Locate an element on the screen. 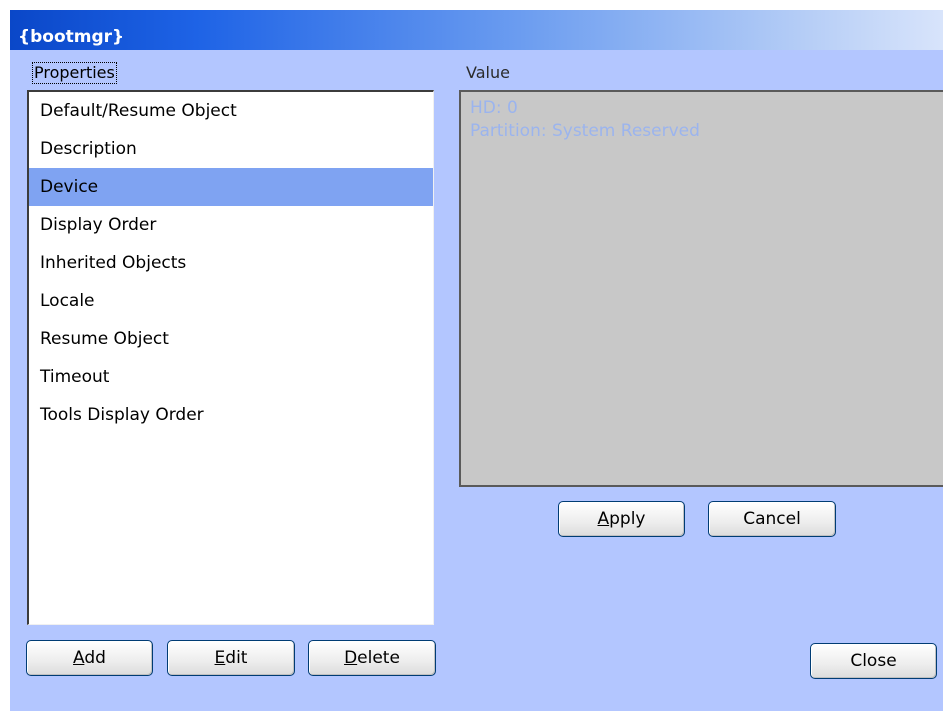  apply-button-label: Apply is located at coordinates (621, 519).